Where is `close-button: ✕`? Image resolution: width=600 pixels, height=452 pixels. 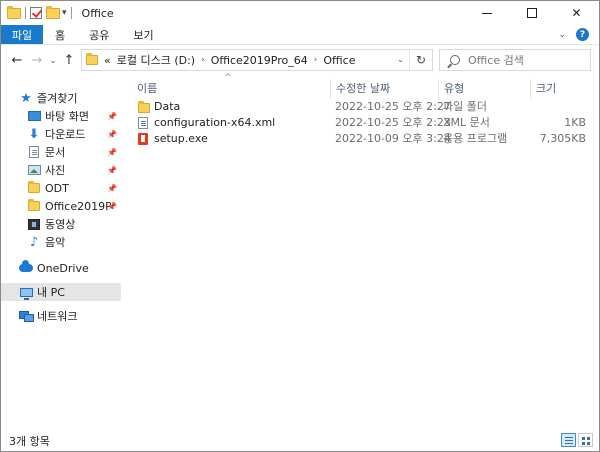 close-button: ✕ is located at coordinates (576, 13).